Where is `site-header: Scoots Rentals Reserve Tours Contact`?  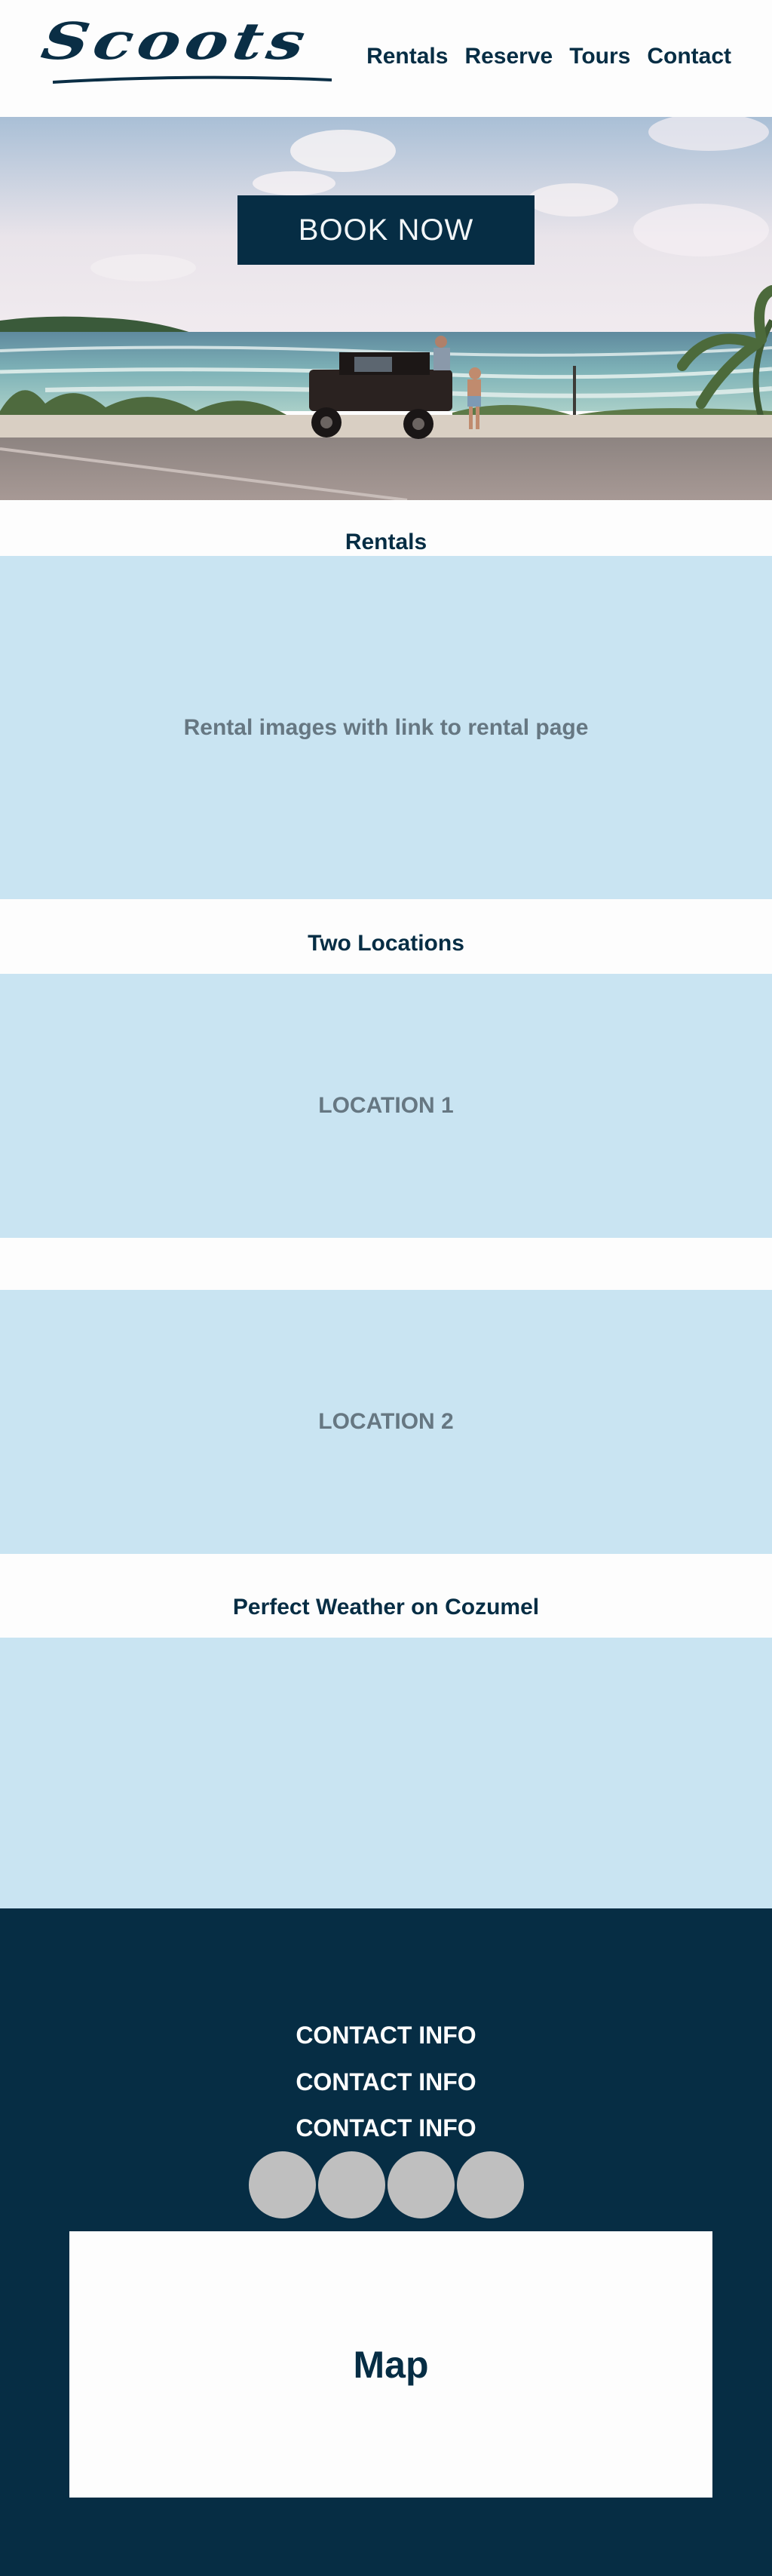 site-header: Scoots Rentals Reserve Tours Contact is located at coordinates (386, 58).